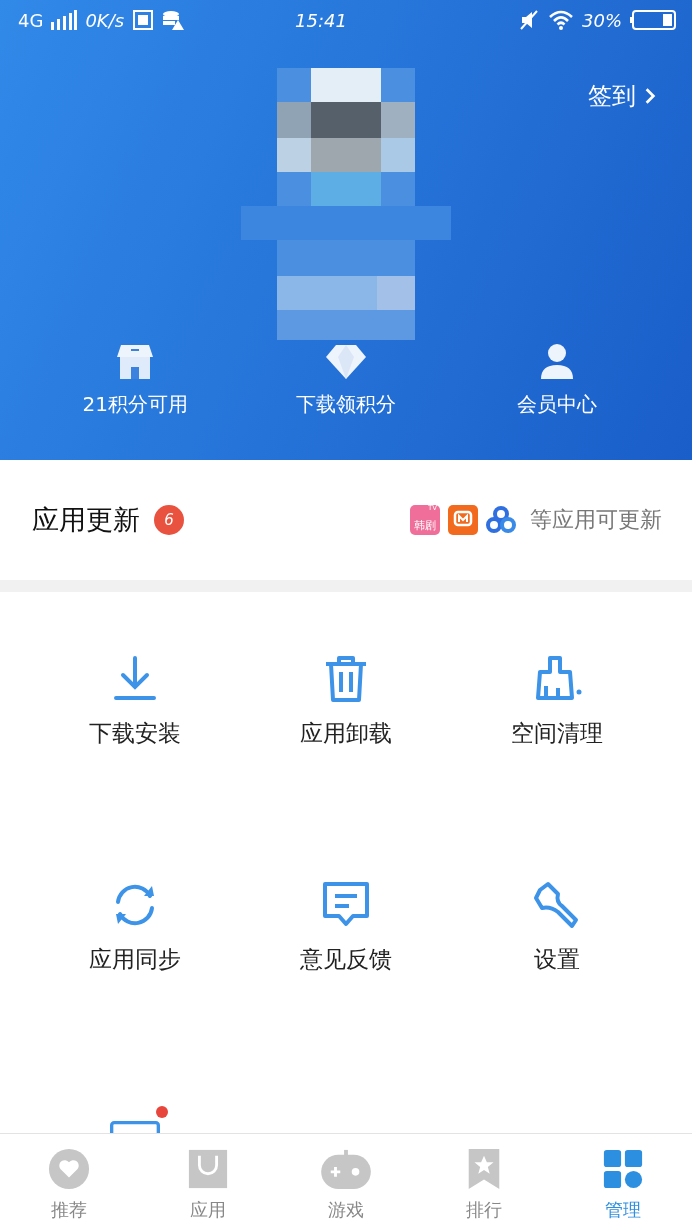 The image size is (692, 1230). What do you see at coordinates (135, 935) in the screenshot?
I see `tool-button: 应用同步` at bounding box center [135, 935].